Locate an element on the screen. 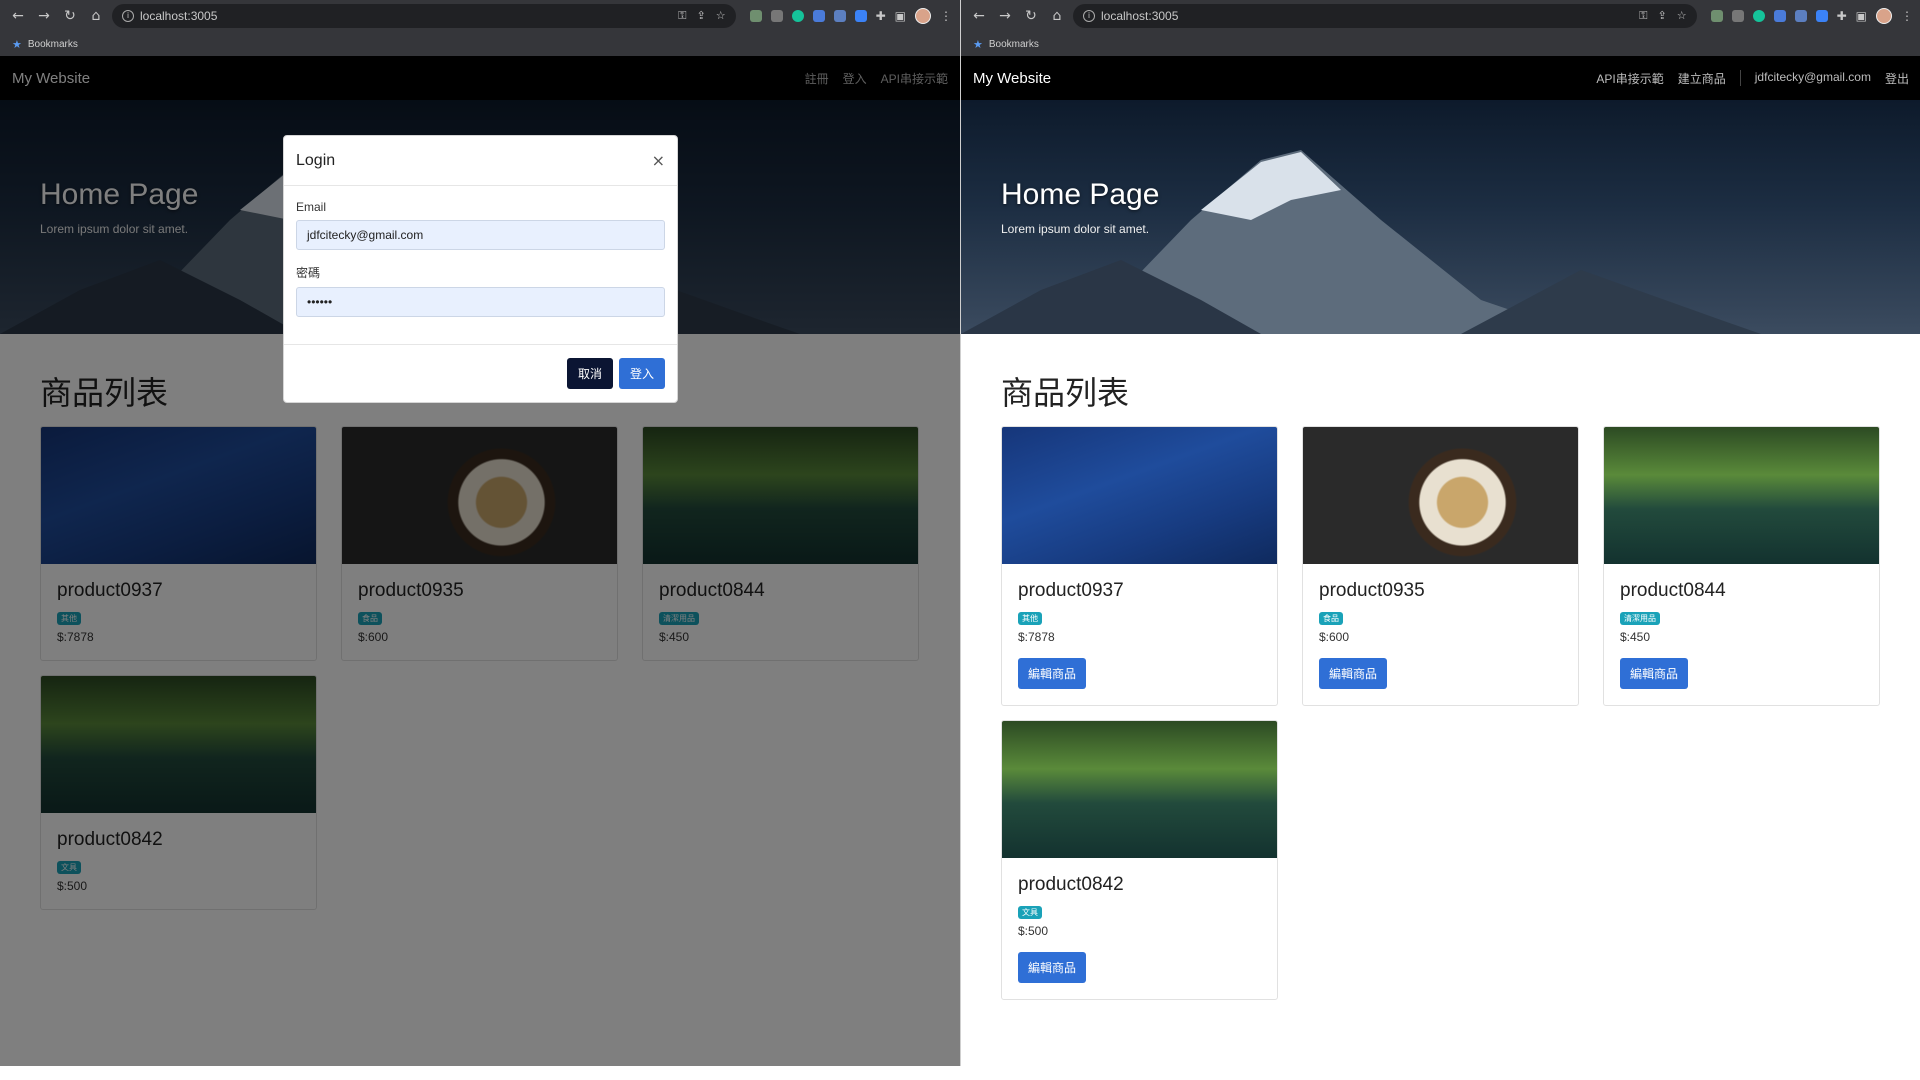 The width and height of the screenshot is (1920, 1080). mountain-image is located at coordinates (1361, 242).